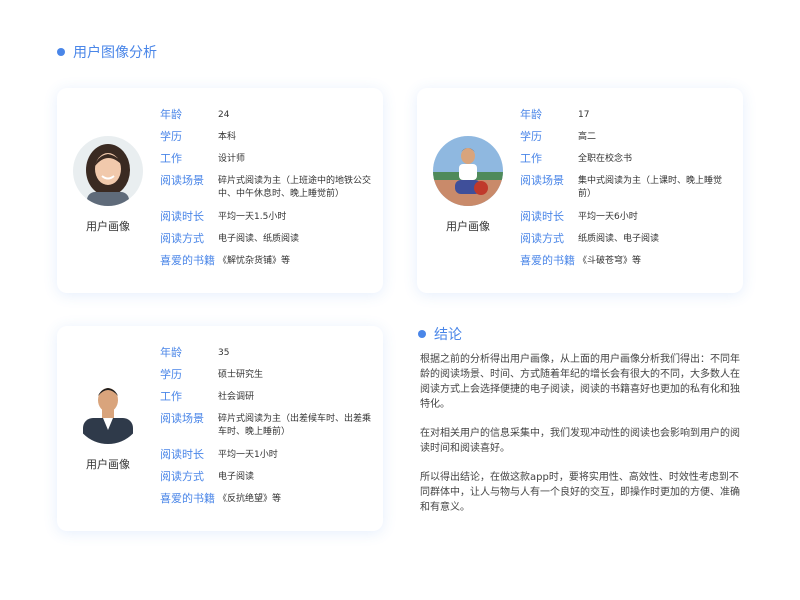  Describe the element at coordinates (625, 119) in the screenshot. I see `row-age: 年龄 17` at that location.